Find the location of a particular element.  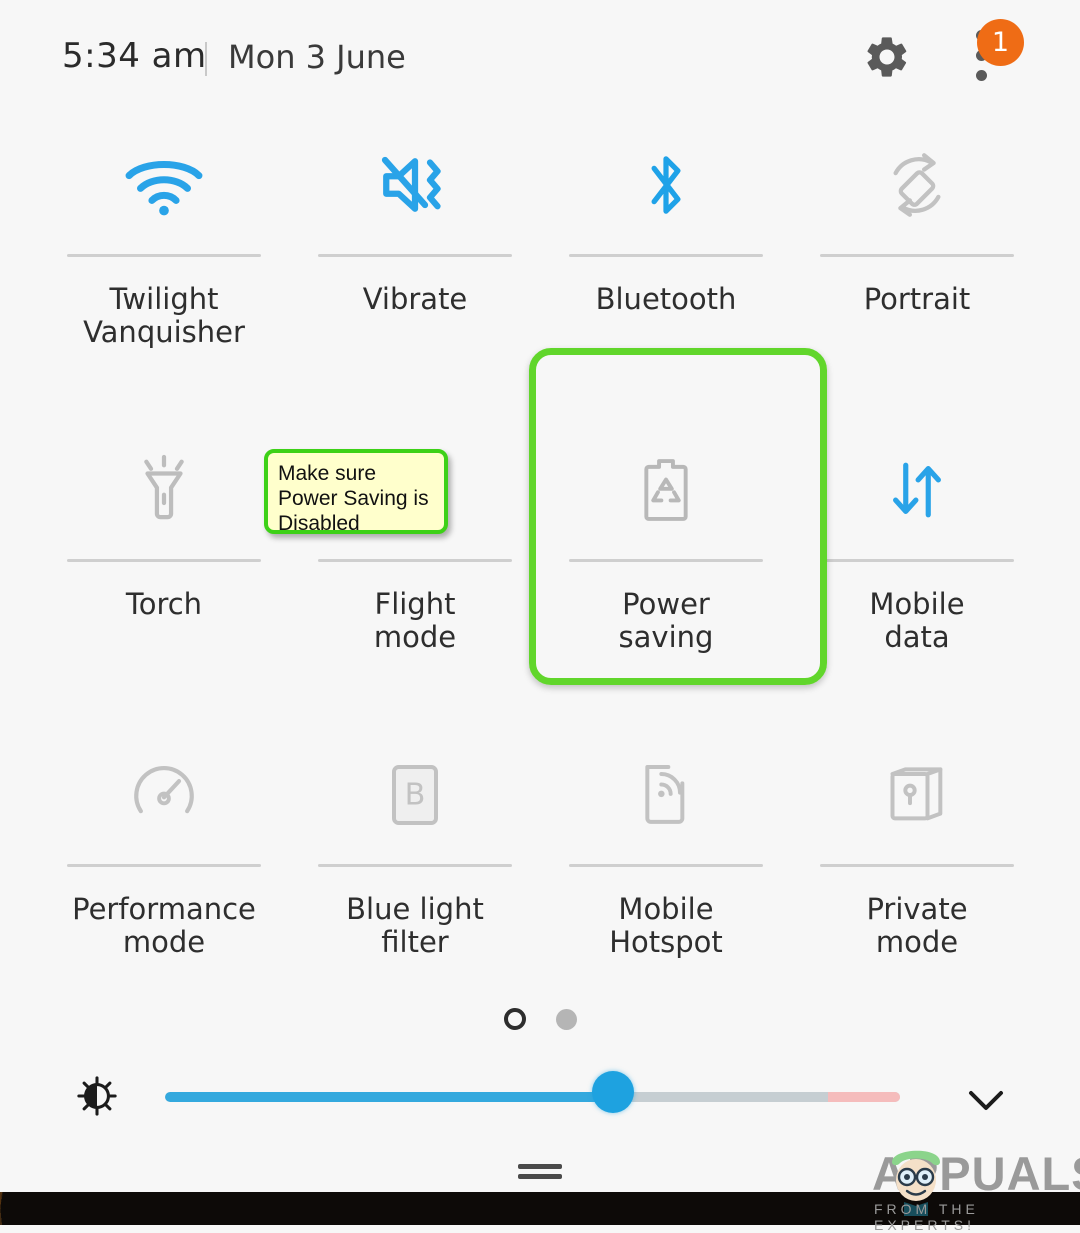

tile-label: Mobile data is located at coordinates (917, 621).